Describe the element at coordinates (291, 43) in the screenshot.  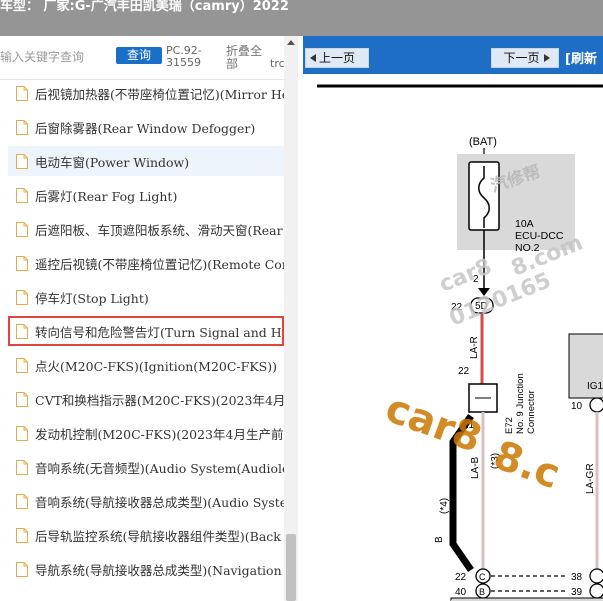
I see `scroll-up-arrow-icon` at that location.